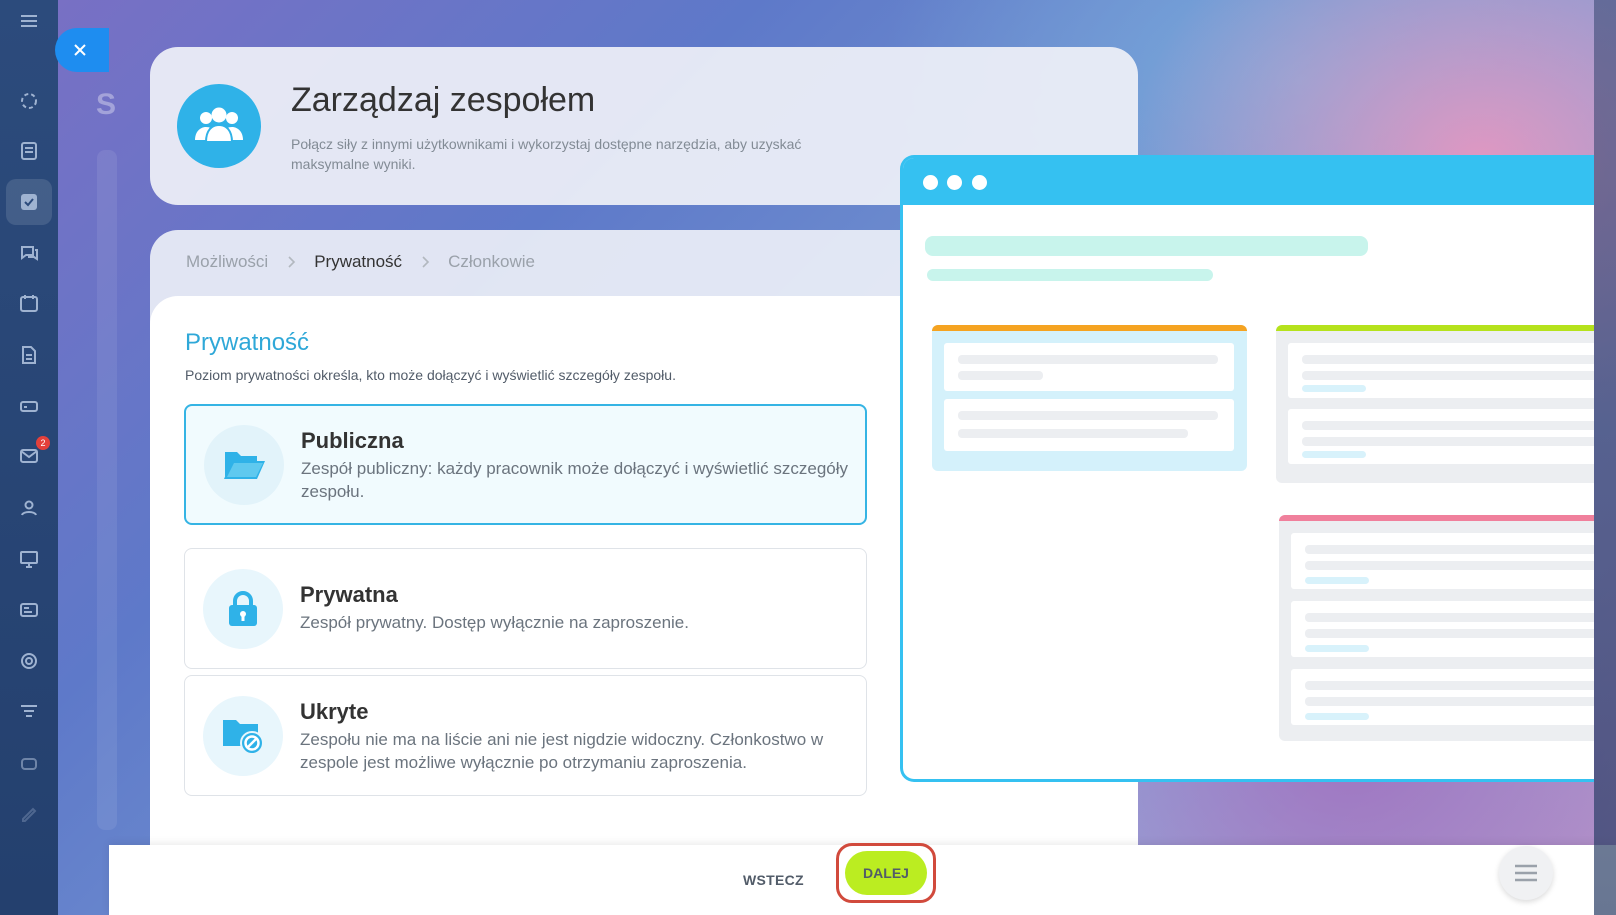 Image resolution: width=1616 pixels, height=915 pixels. What do you see at coordinates (29, 813) in the screenshot?
I see `pen-icon` at bounding box center [29, 813].